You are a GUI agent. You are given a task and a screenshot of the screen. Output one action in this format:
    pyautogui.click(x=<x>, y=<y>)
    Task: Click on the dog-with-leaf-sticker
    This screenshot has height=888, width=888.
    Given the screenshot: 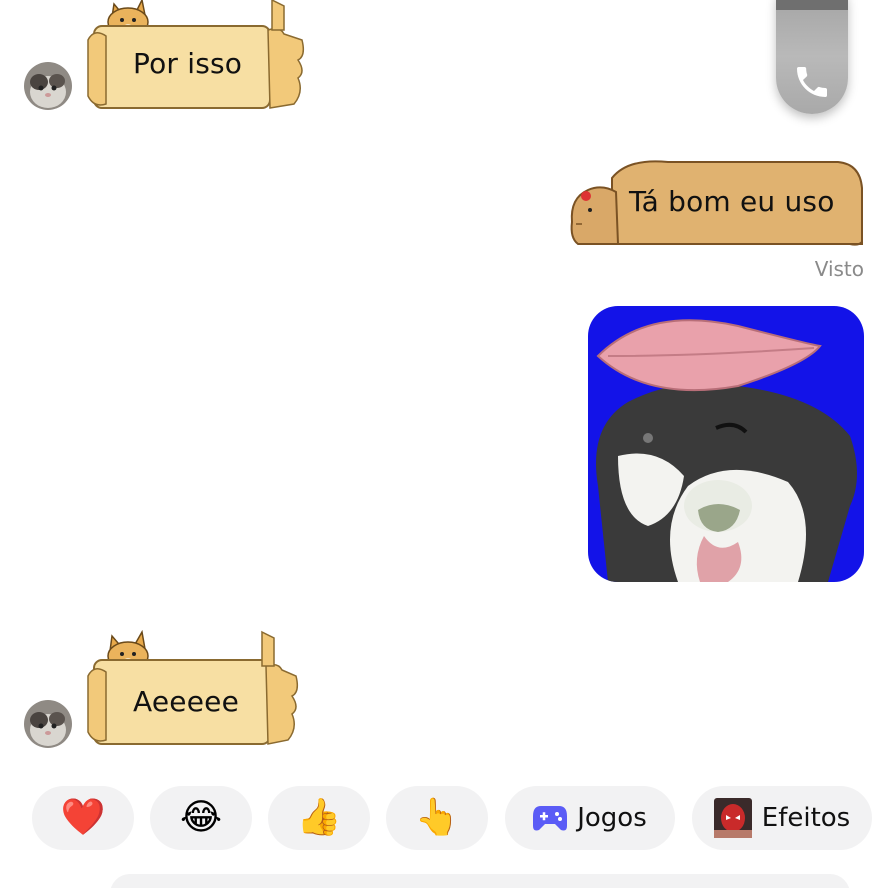 What is the action you would take?
    pyautogui.click(x=726, y=444)
    